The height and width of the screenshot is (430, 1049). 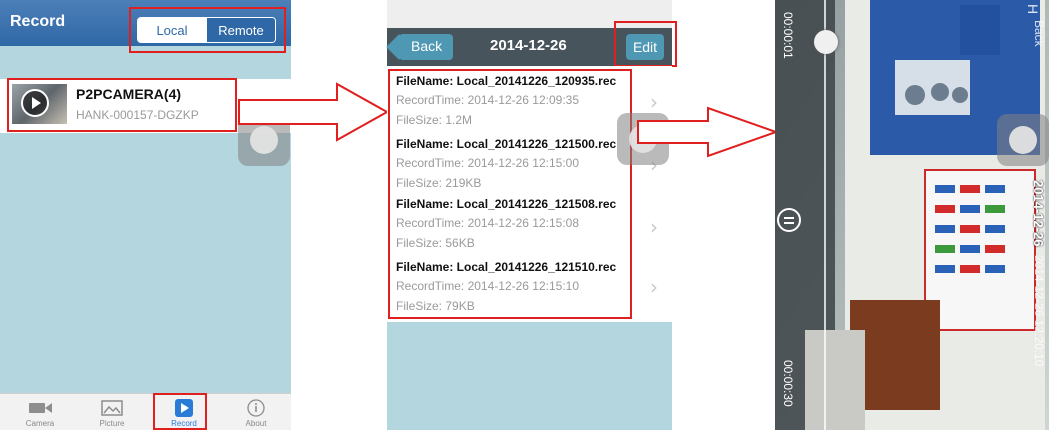 I want to click on camera-highlight-box, so click(x=122, y=105).